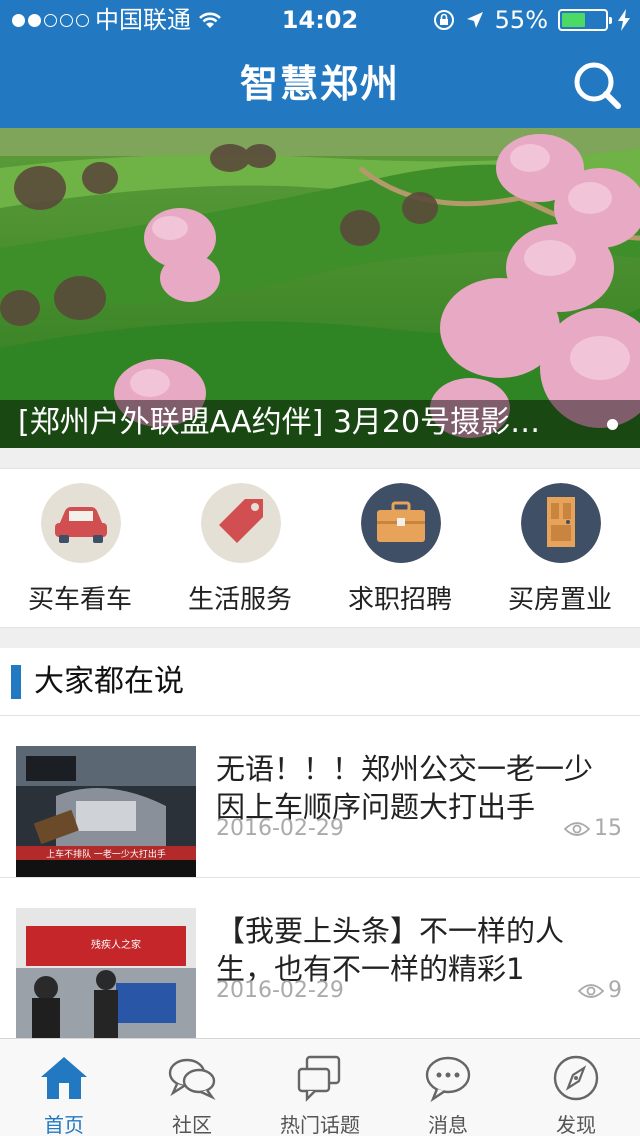 The image size is (640, 1136). Describe the element at coordinates (116, 944) in the screenshot. I see `thumb-caption: 残疾人之家` at that location.